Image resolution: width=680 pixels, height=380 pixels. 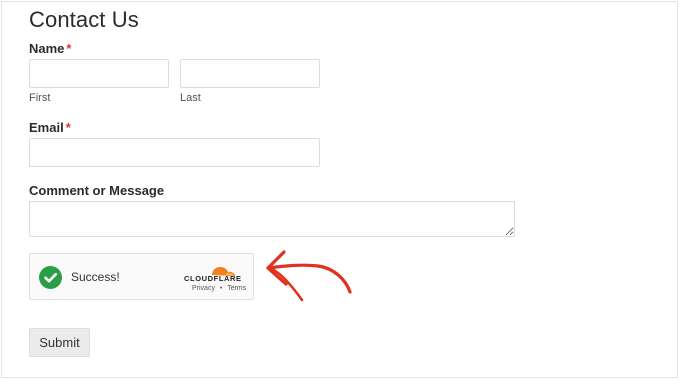 What do you see at coordinates (272, 219) in the screenshot?
I see `comment-textarea` at bounding box center [272, 219].